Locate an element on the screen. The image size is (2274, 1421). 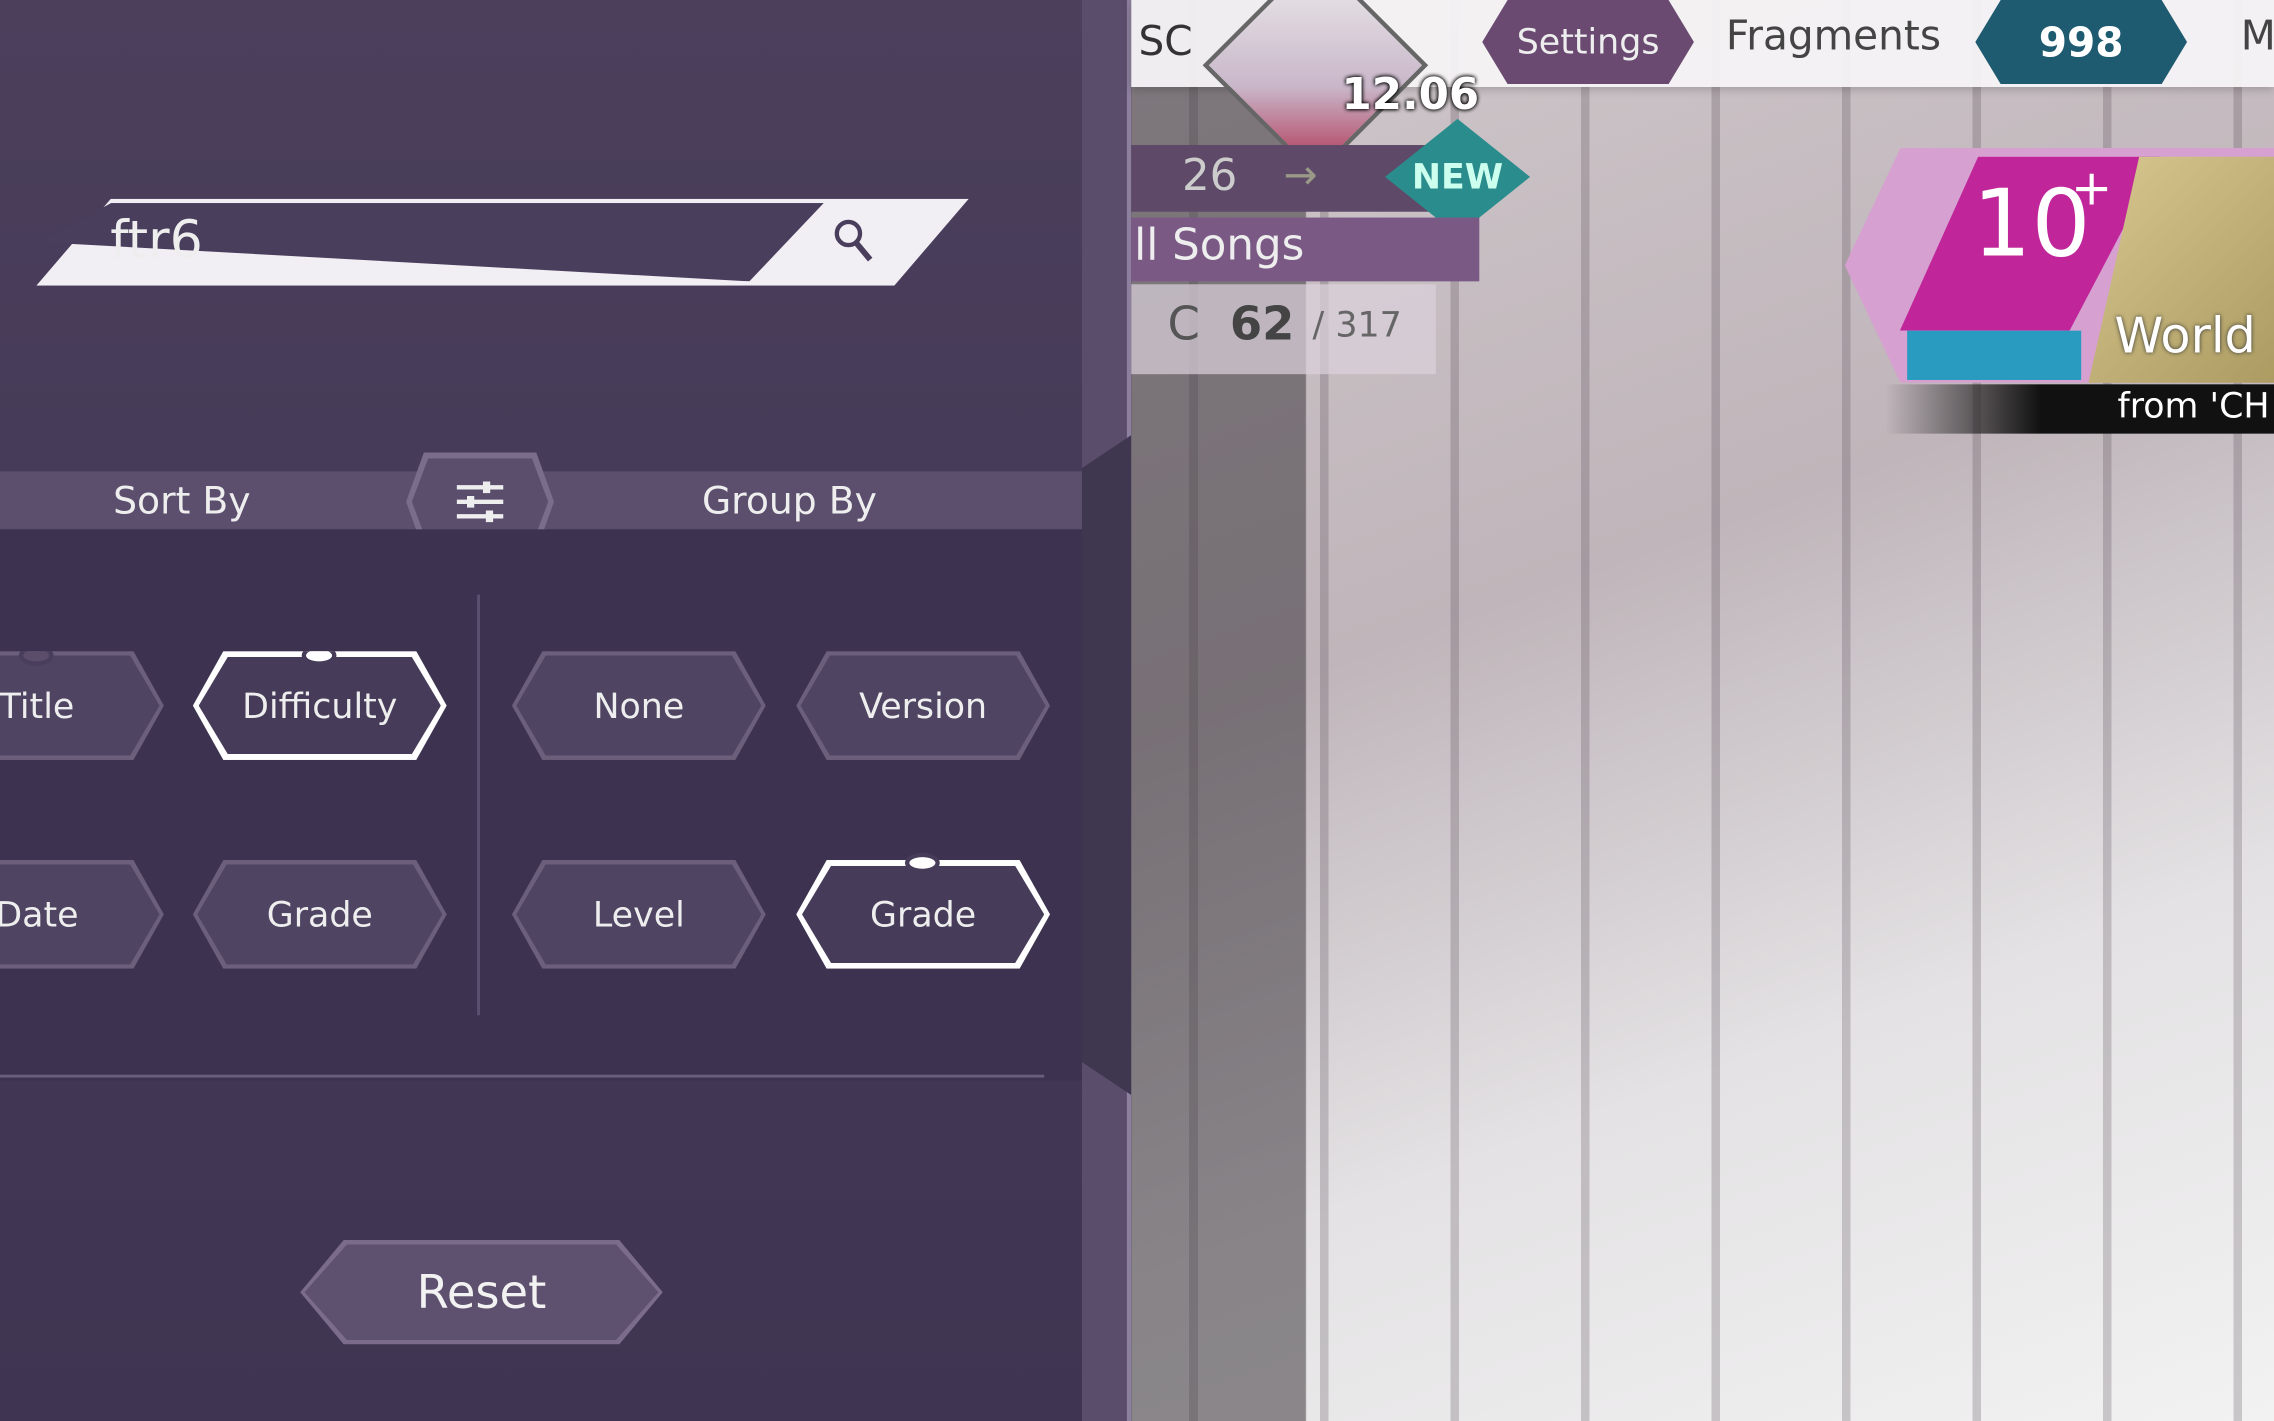
sort-option-difficulty: Difficulty is located at coordinates (319, 705).